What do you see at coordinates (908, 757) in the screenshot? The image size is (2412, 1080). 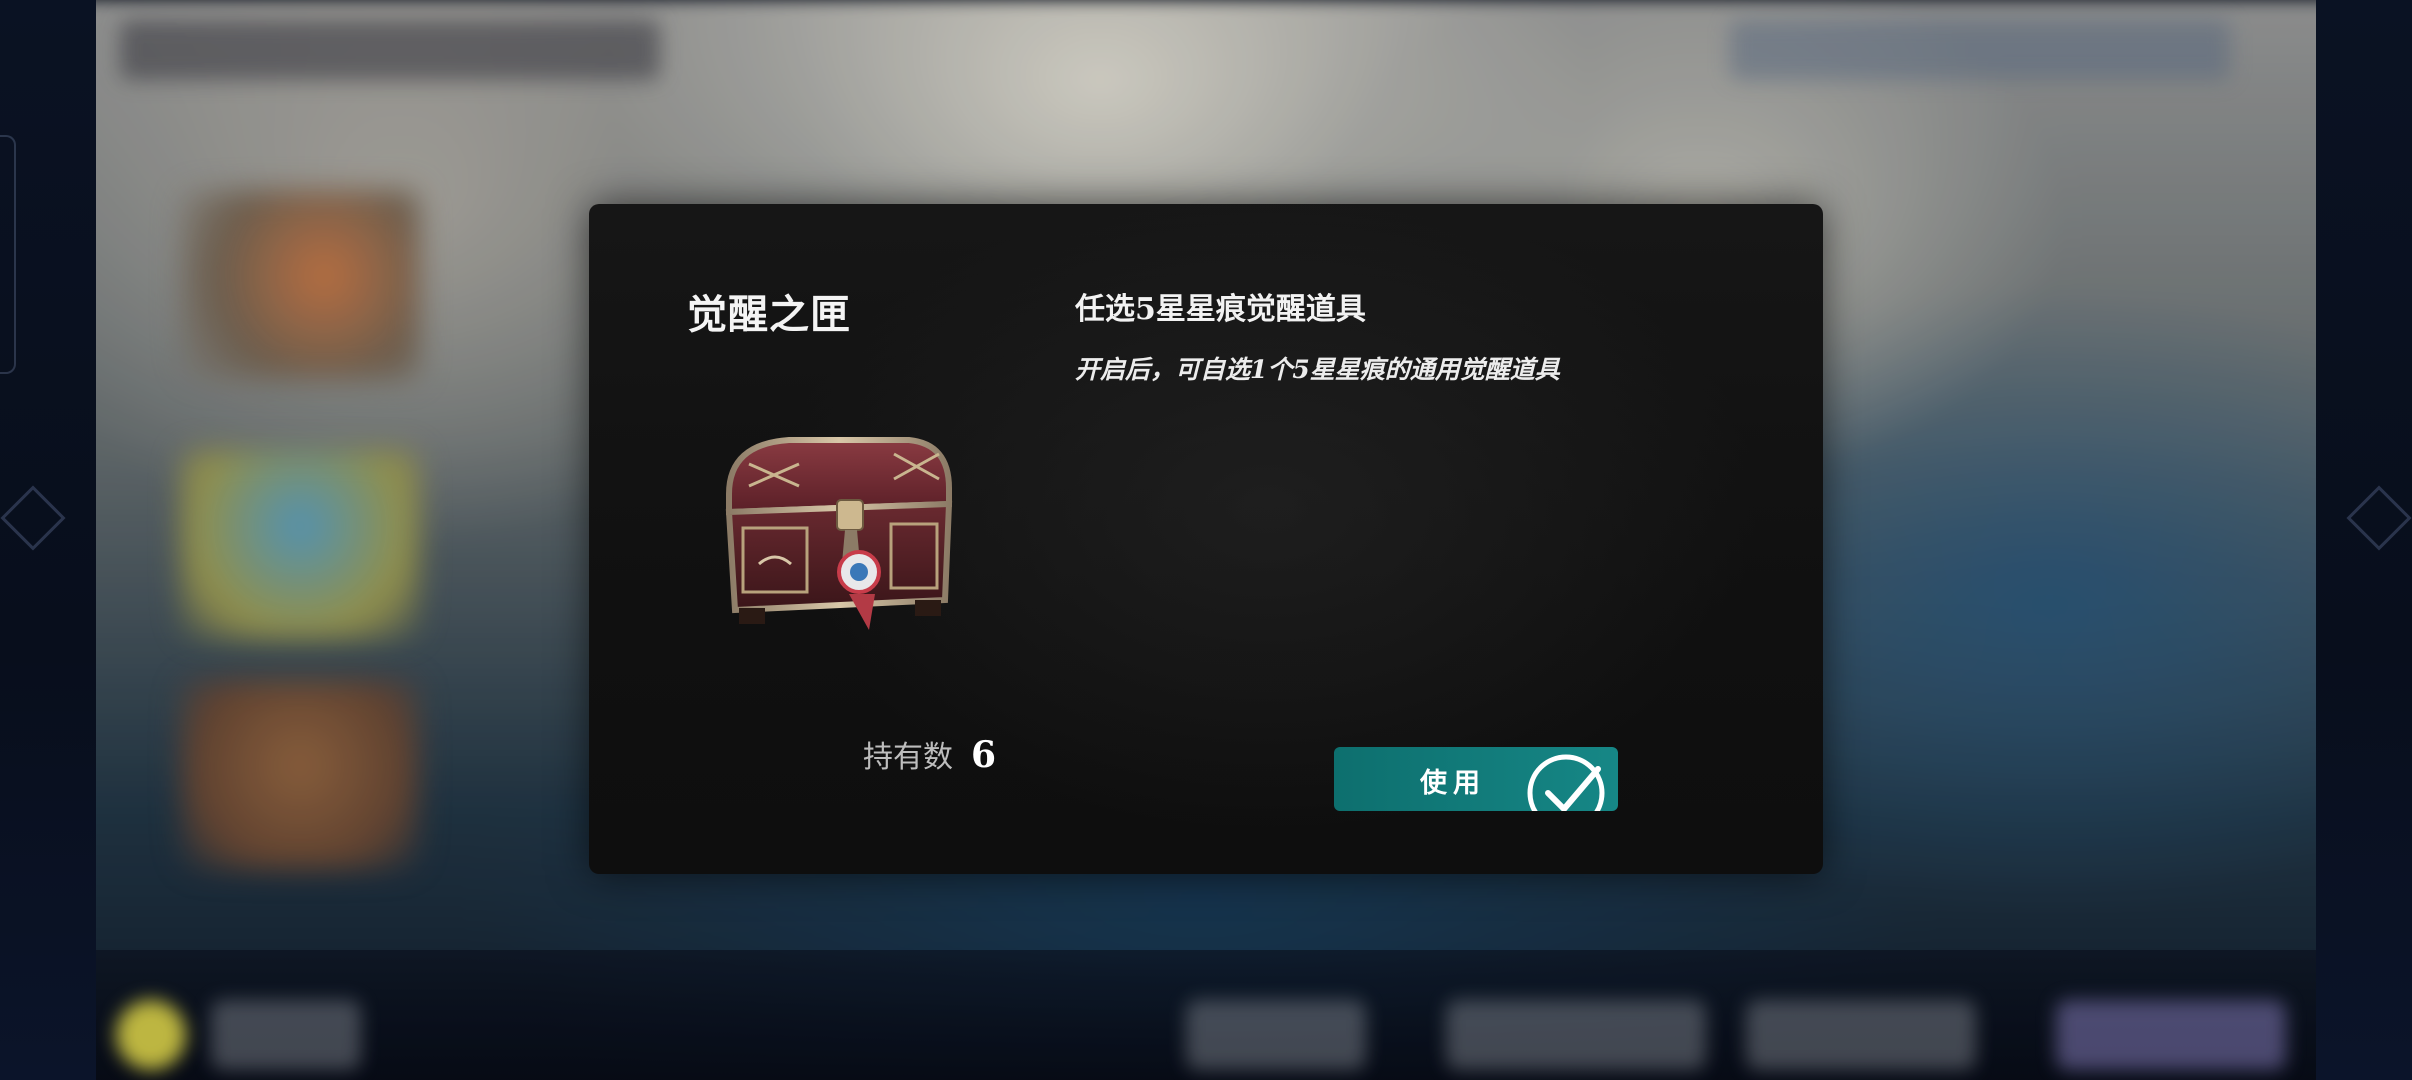 I see `owned-label: 持有数` at bounding box center [908, 757].